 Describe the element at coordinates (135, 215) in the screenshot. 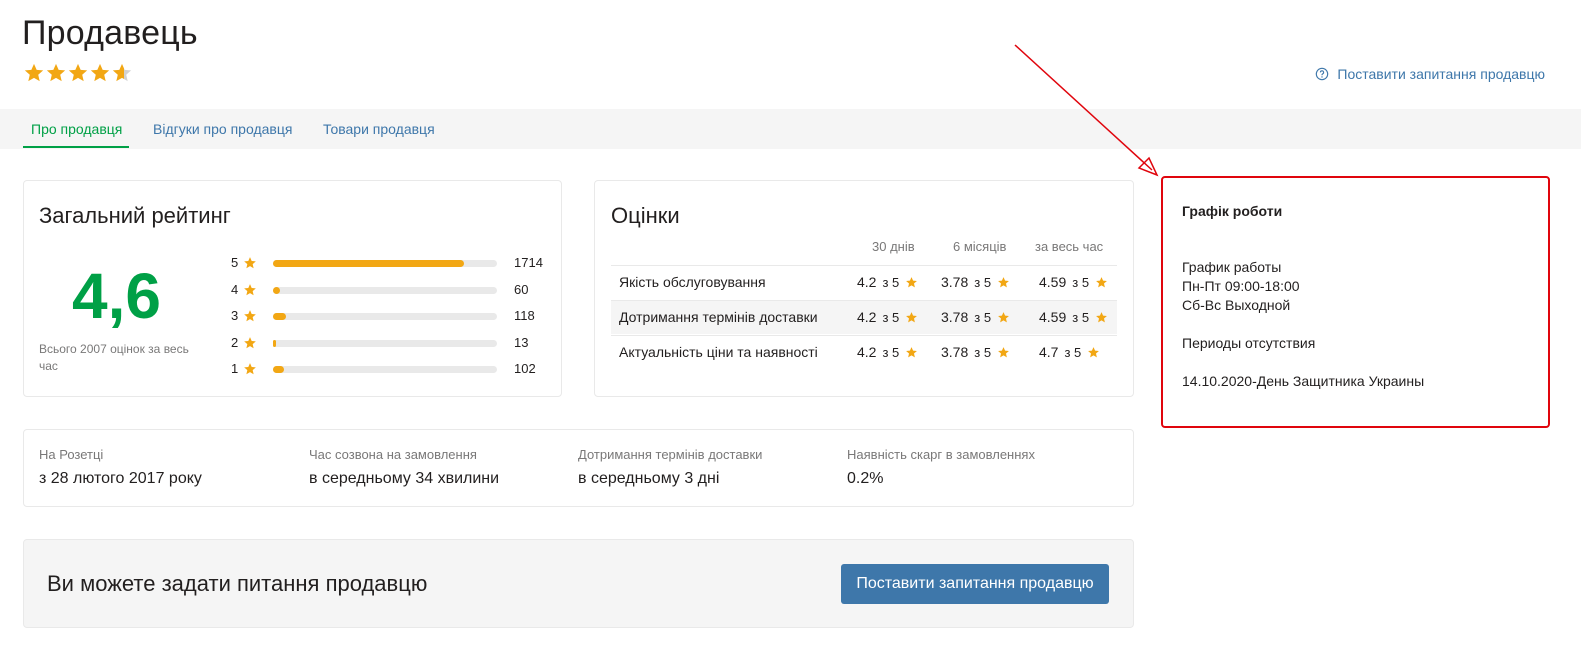

I see `overall-rating-title: Загальний рейтинг` at that location.